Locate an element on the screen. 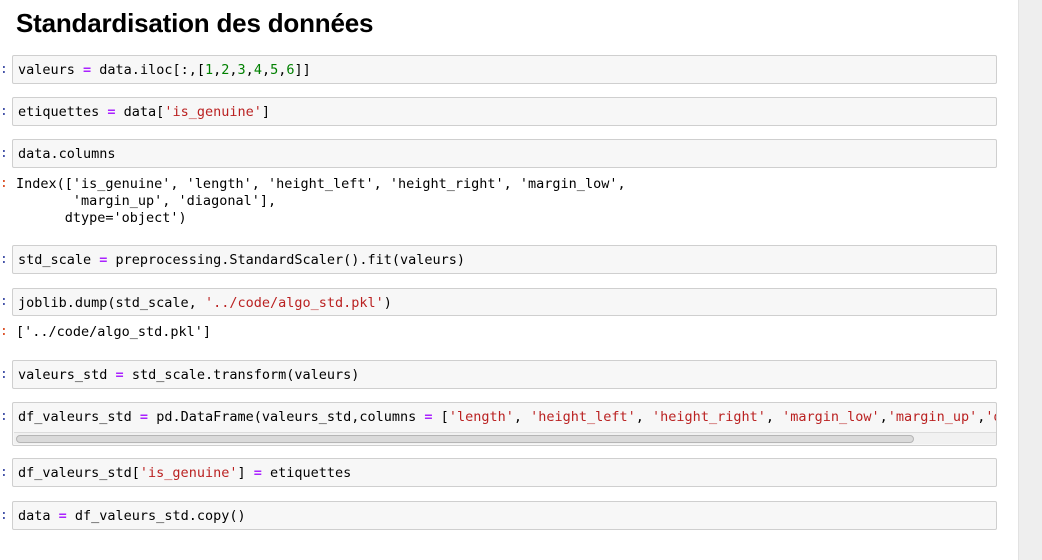 This screenshot has height=560, width=1042. horizontal-scrollbar is located at coordinates (505, 438).